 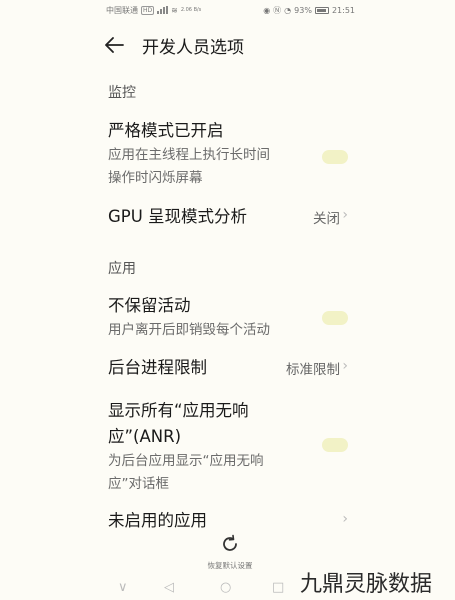 What do you see at coordinates (313, 370) in the screenshot?
I see `setting-value: 标准限制` at bounding box center [313, 370].